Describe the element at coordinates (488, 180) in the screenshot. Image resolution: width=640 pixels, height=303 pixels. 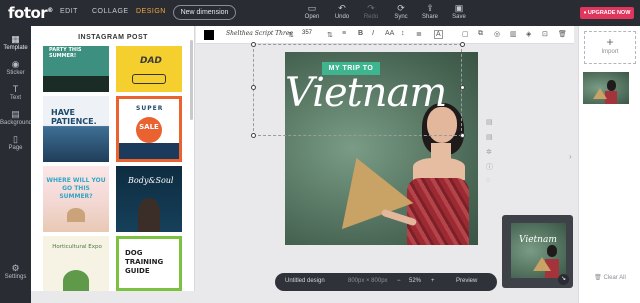
I see `chat-icon: ◌` at that location.